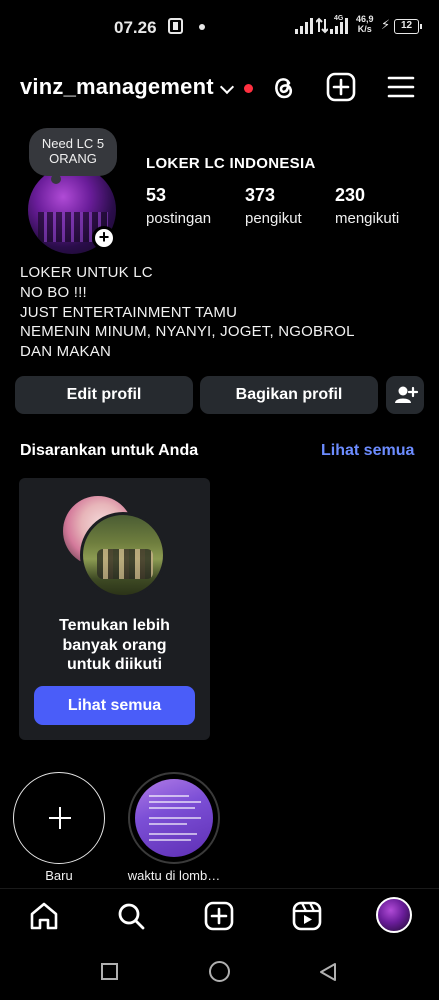  Describe the element at coordinates (408, 26) in the screenshot. I see `battery-icon: 12` at that location.